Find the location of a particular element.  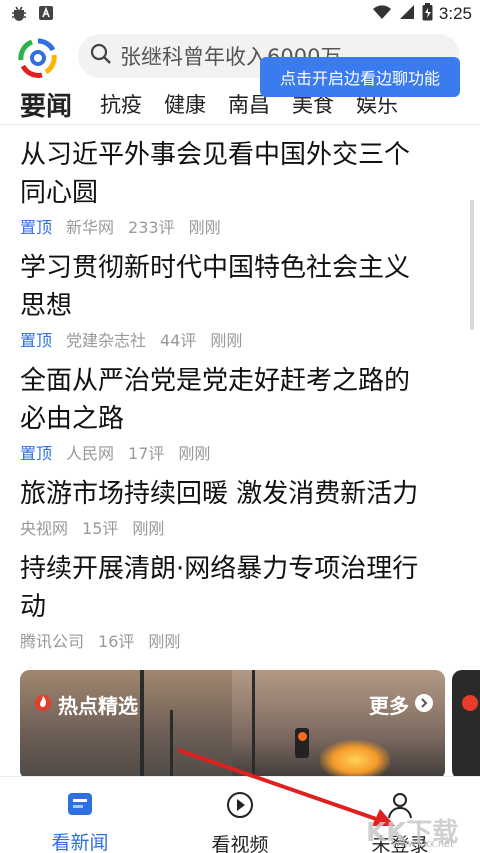

news-item: 持续开展清朗·网络暴力专项治理行动 腾讯公司 16评 刚刚 is located at coordinates (240, 601).